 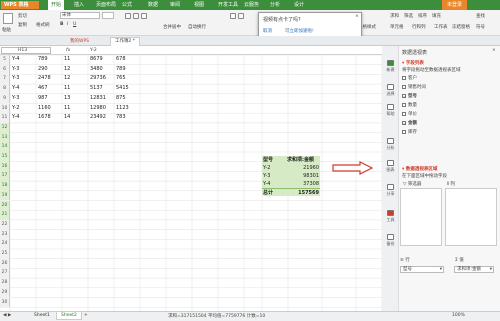 I want to click on areas-heading: ▾ 数据透视表区域, so click(x=420, y=169).